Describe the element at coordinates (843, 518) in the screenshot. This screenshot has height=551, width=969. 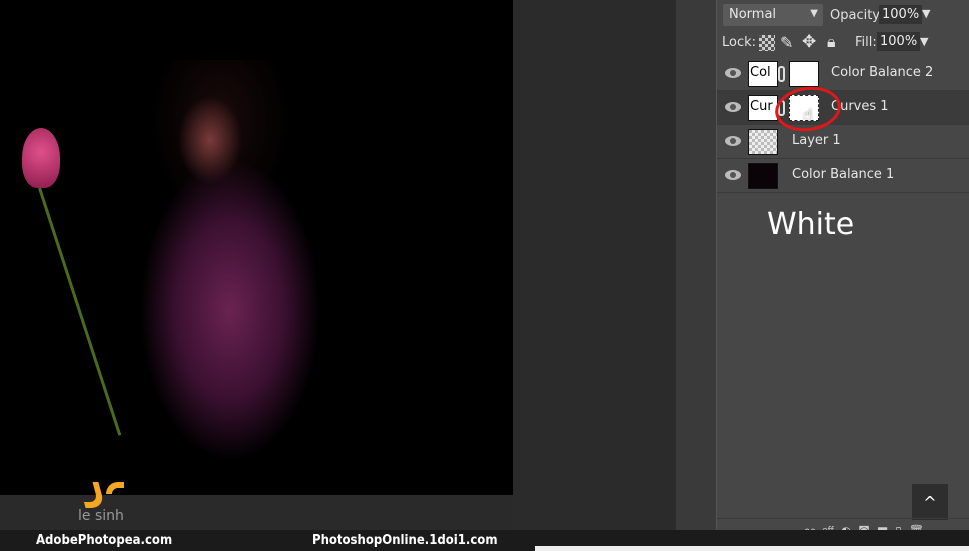
I see `divider` at that location.